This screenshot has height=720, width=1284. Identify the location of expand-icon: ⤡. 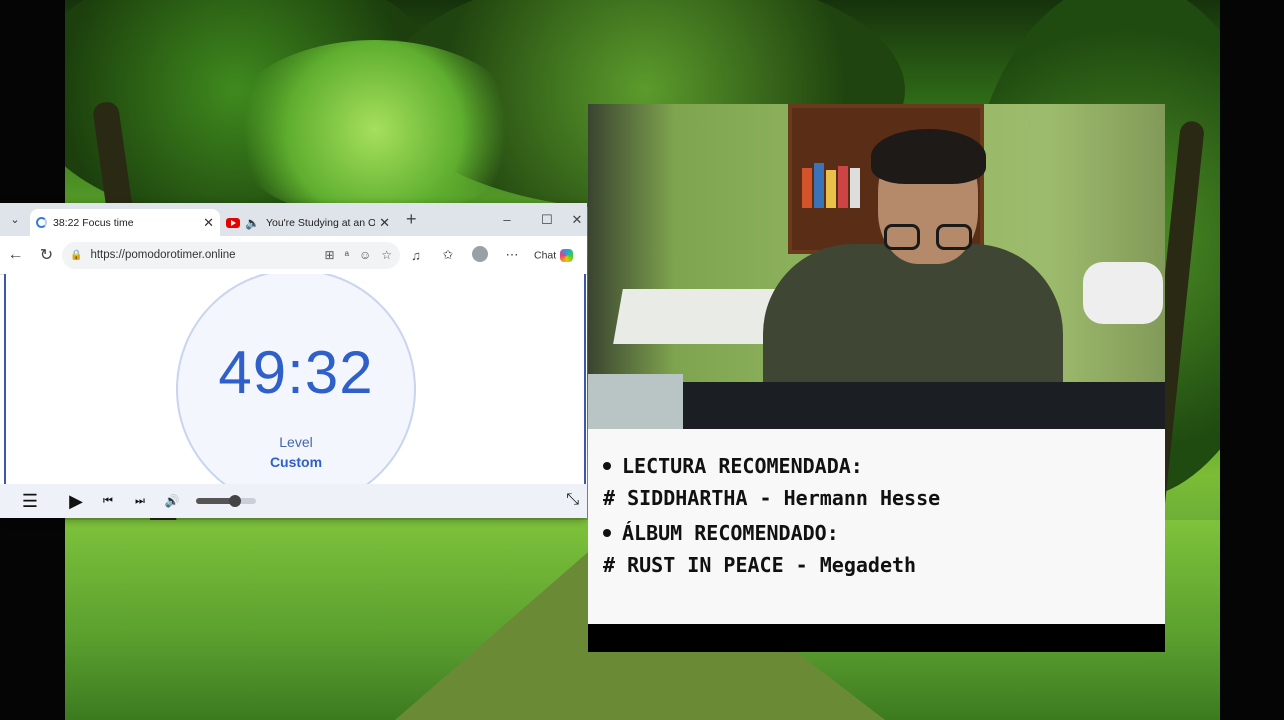
(572, 500).